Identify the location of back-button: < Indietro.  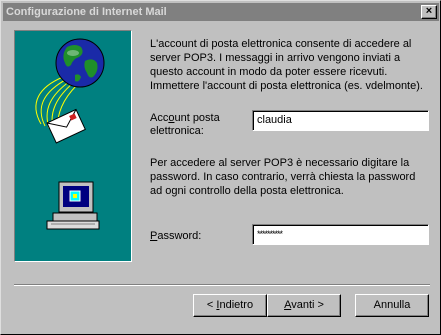
(230, 305).